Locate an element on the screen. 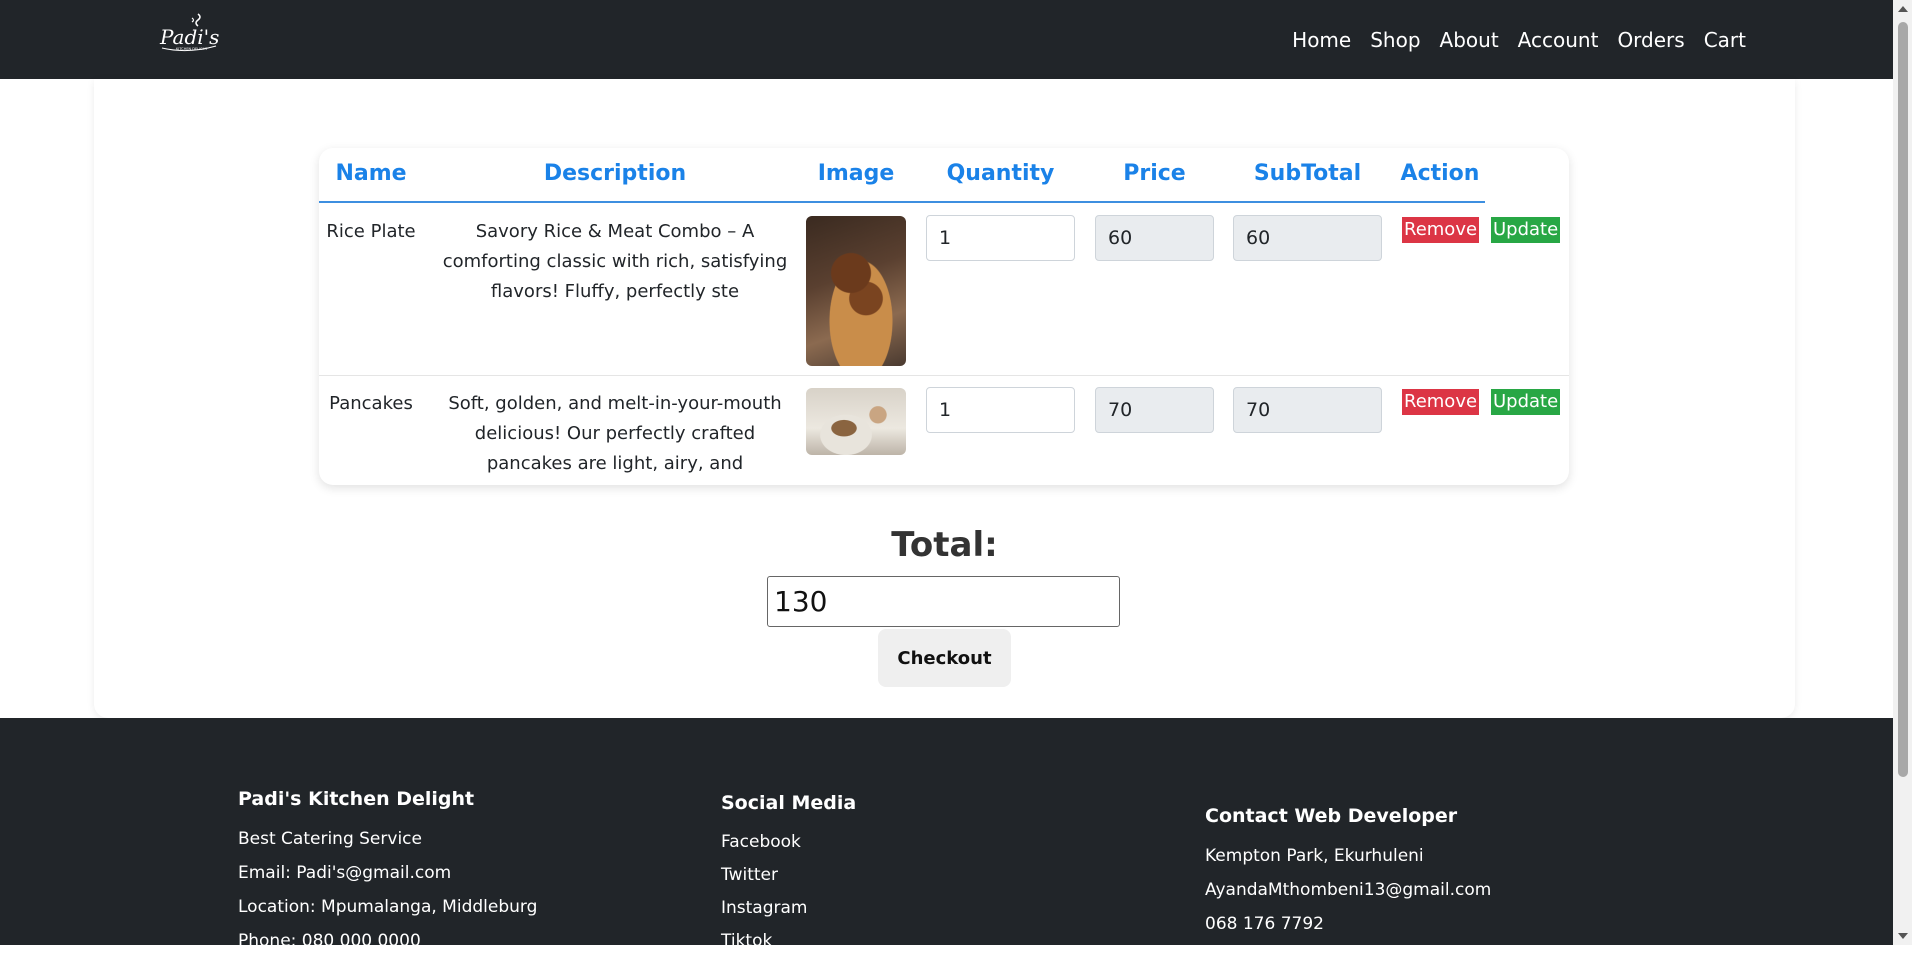 The width and height of the screenshot is (1912, 958). header-quantity: Quantity is located at coordinates (1000, 173).